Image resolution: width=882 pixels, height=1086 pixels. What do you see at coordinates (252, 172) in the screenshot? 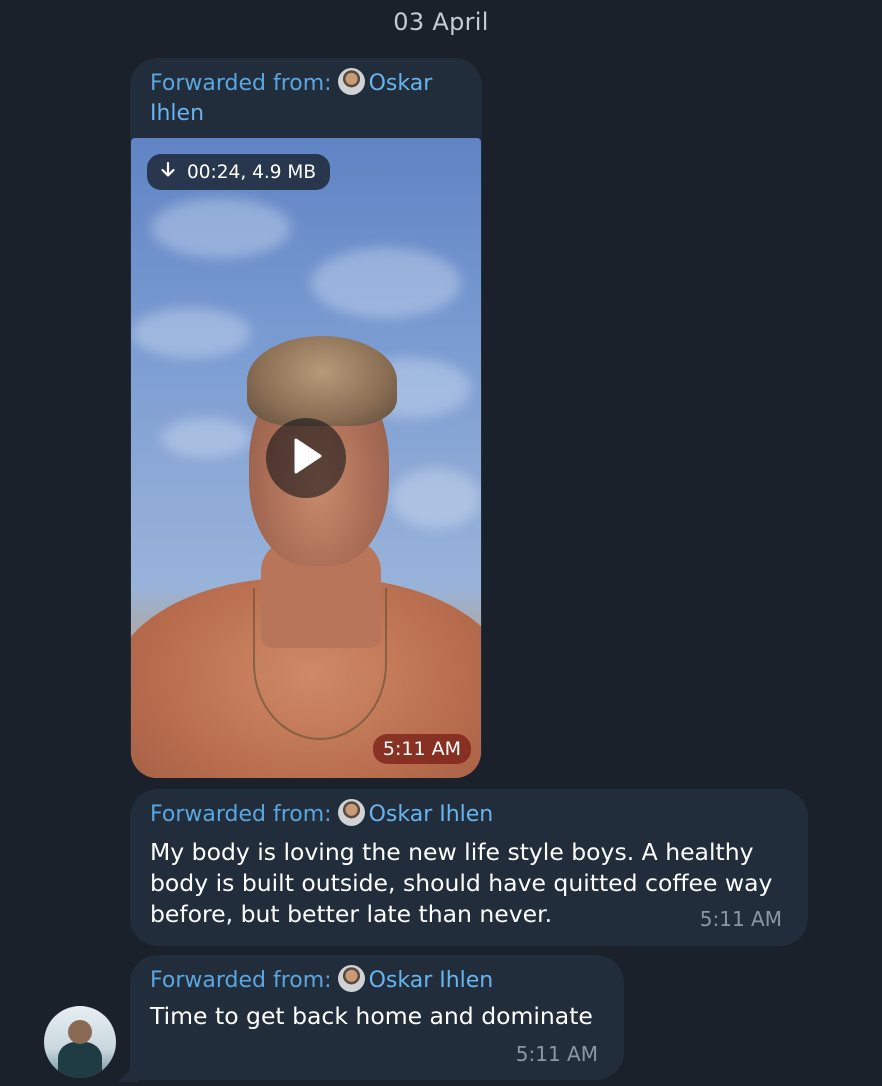
I see `video-info: 00:24, 4.9 MB` at bounding box center [252, 172].